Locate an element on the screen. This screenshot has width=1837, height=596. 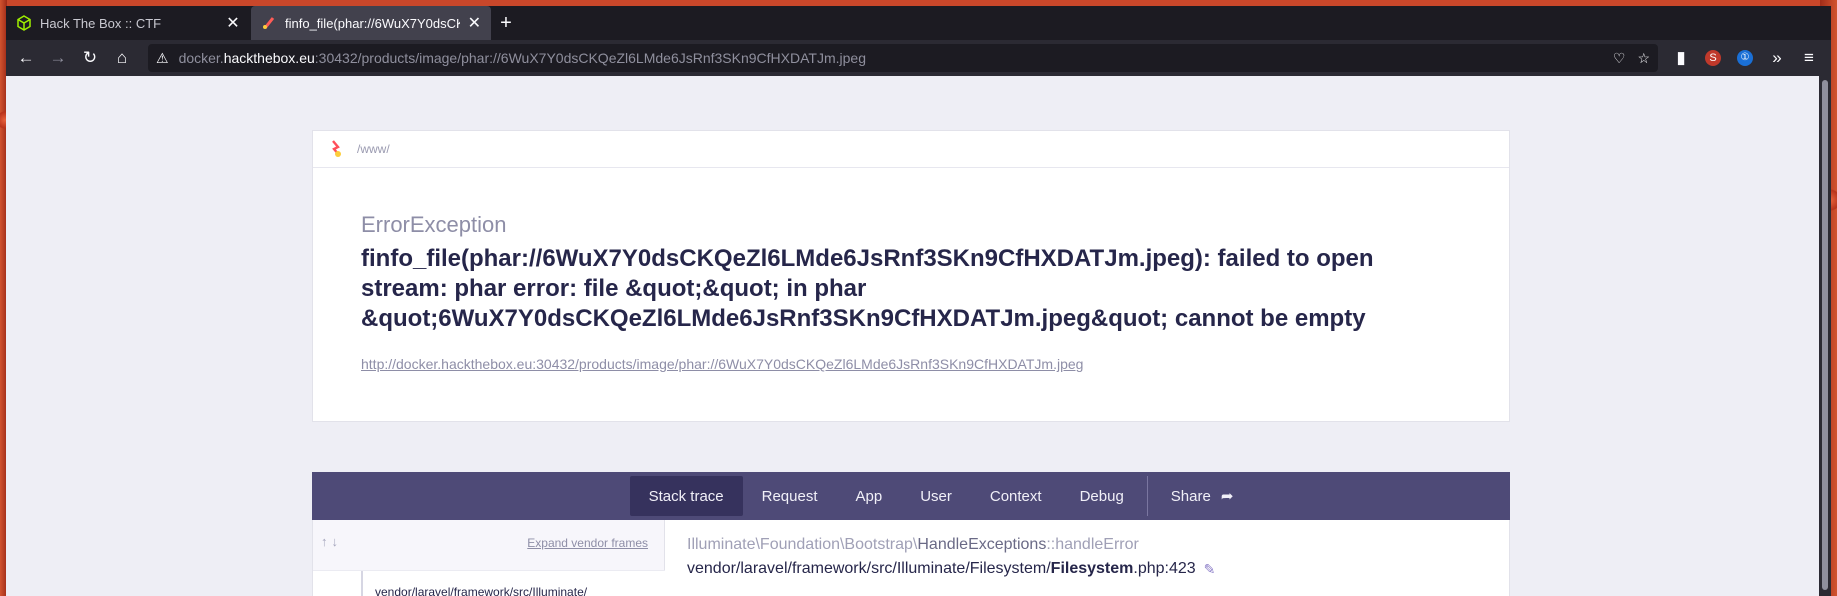
tab-hackthebox: Hack The Box :: CTF ✕ is located at coordinates (128, 23).